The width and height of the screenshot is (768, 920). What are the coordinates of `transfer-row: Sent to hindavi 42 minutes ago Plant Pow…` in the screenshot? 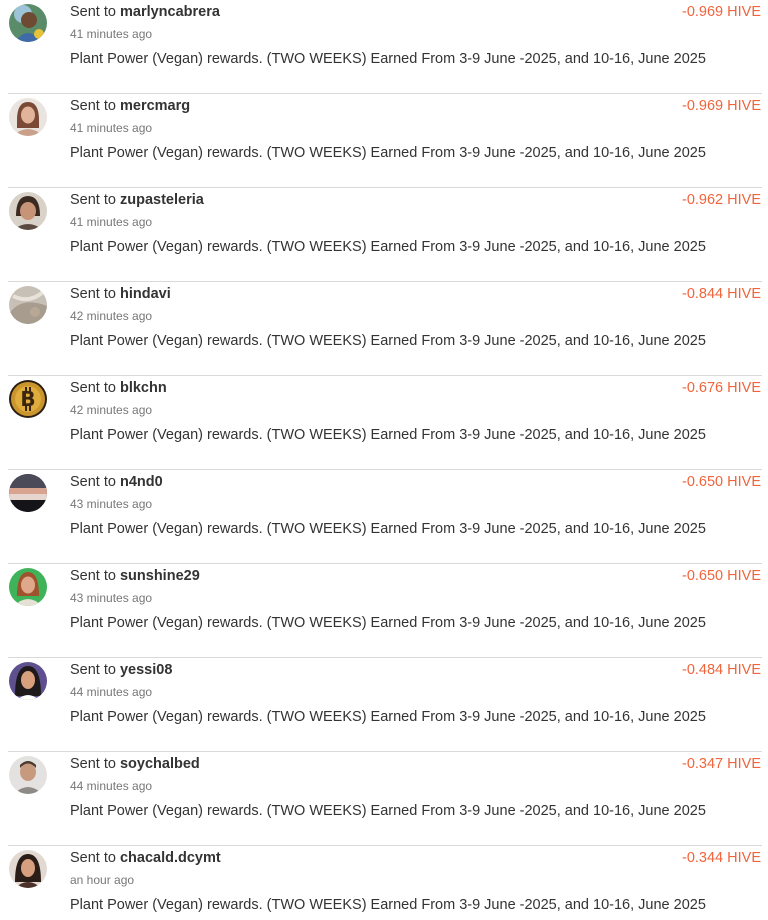 It's located at (384, 329).